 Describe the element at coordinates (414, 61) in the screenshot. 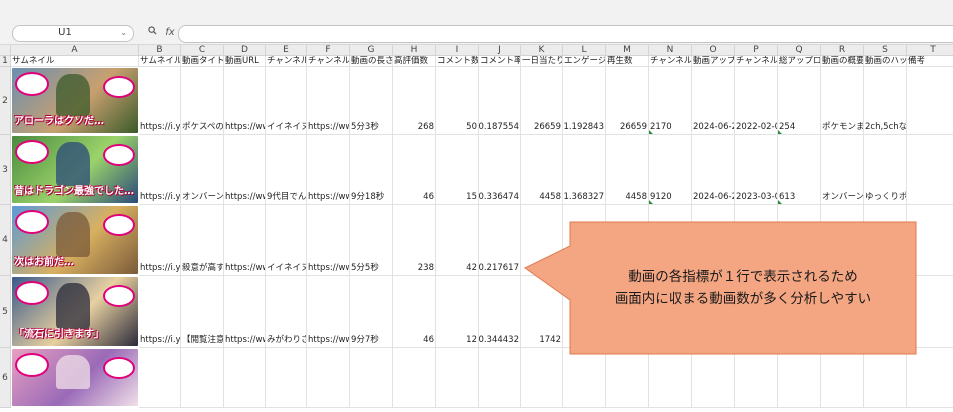

I see `header-cell: 高評価数` at that location.